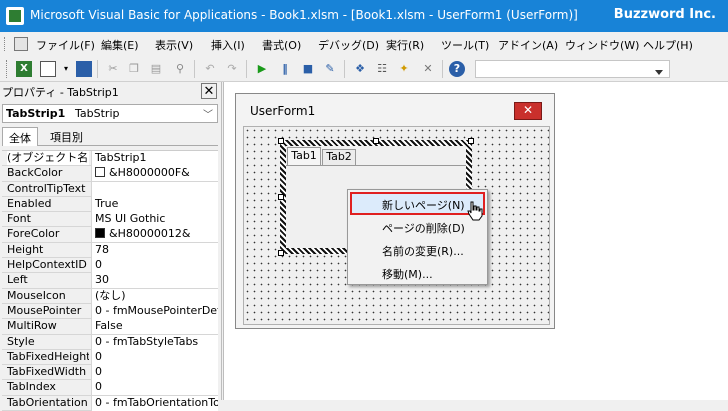 This screenshot has height=411, width=728. Describe the element at coordinates (228, 45) in the screenshot. I see `menu-insert: 挿入(I)` at that location.